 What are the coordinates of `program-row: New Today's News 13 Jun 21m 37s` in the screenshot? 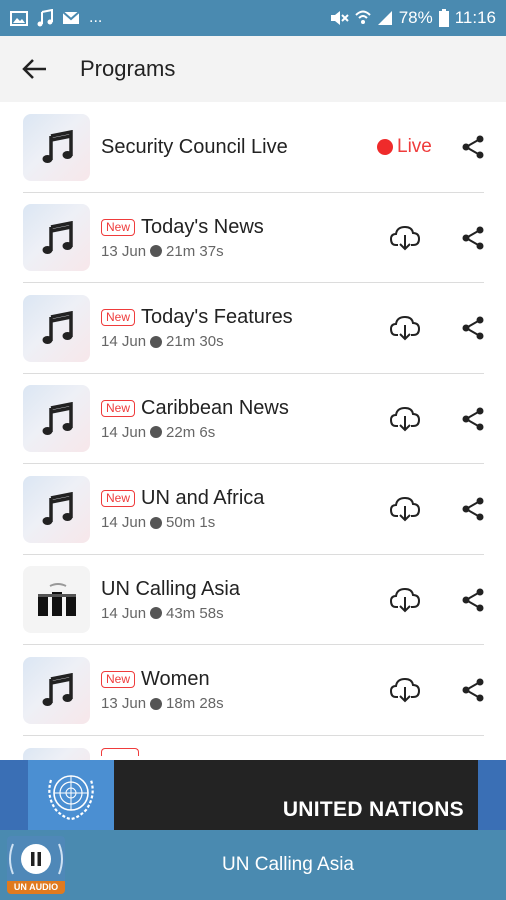 It's located at (253, 238).